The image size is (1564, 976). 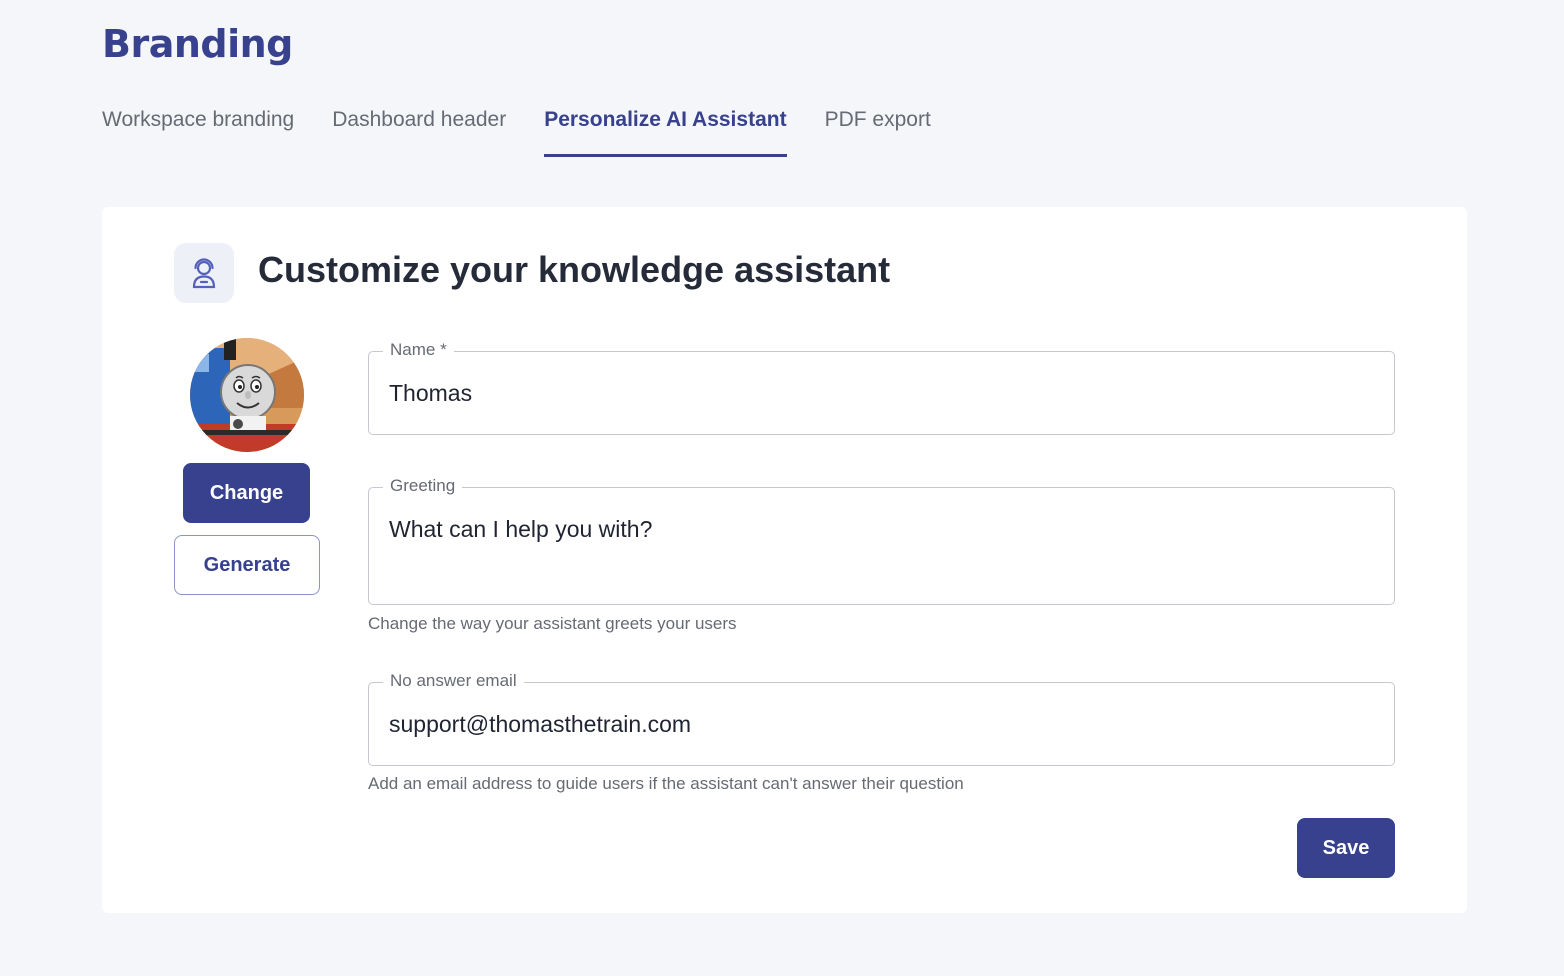 I want to click on card-title: Customize your knowledge assistant, so click(x=574, y=269).